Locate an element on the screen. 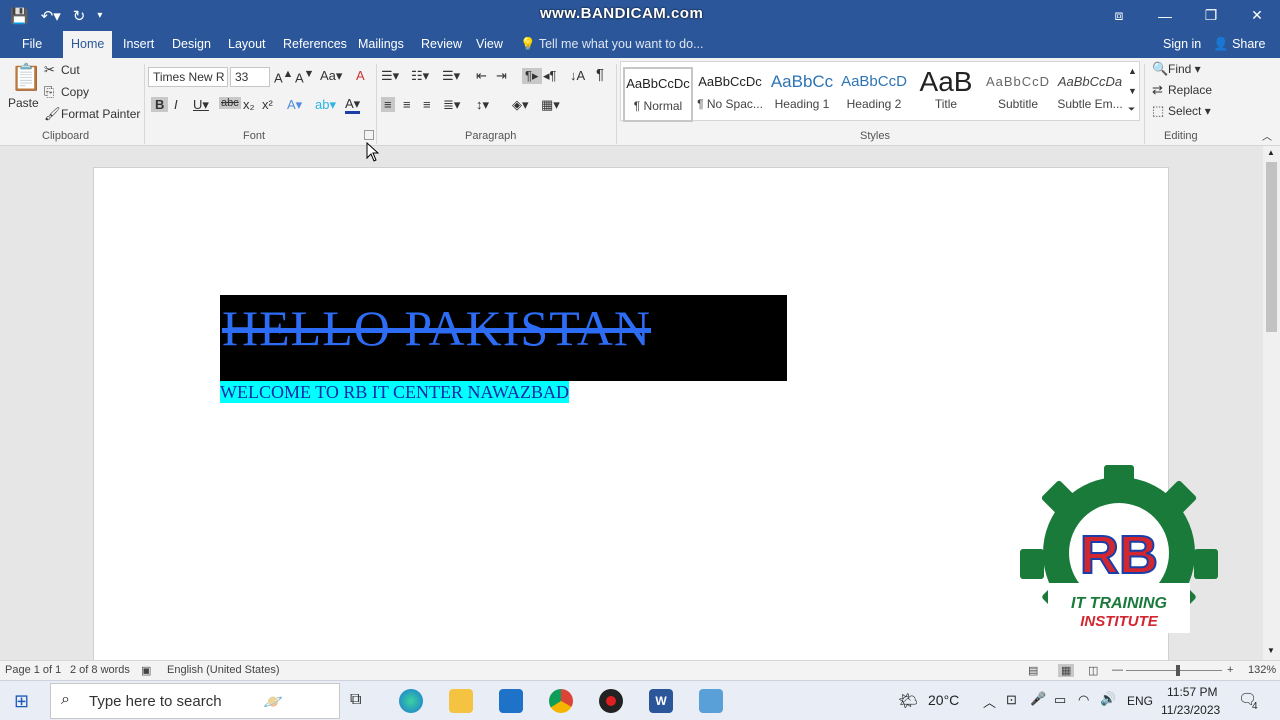 The width and height of the screenshot is (1280, 720). wifi-icon: ◠ is located at coordinates (1083, 700).